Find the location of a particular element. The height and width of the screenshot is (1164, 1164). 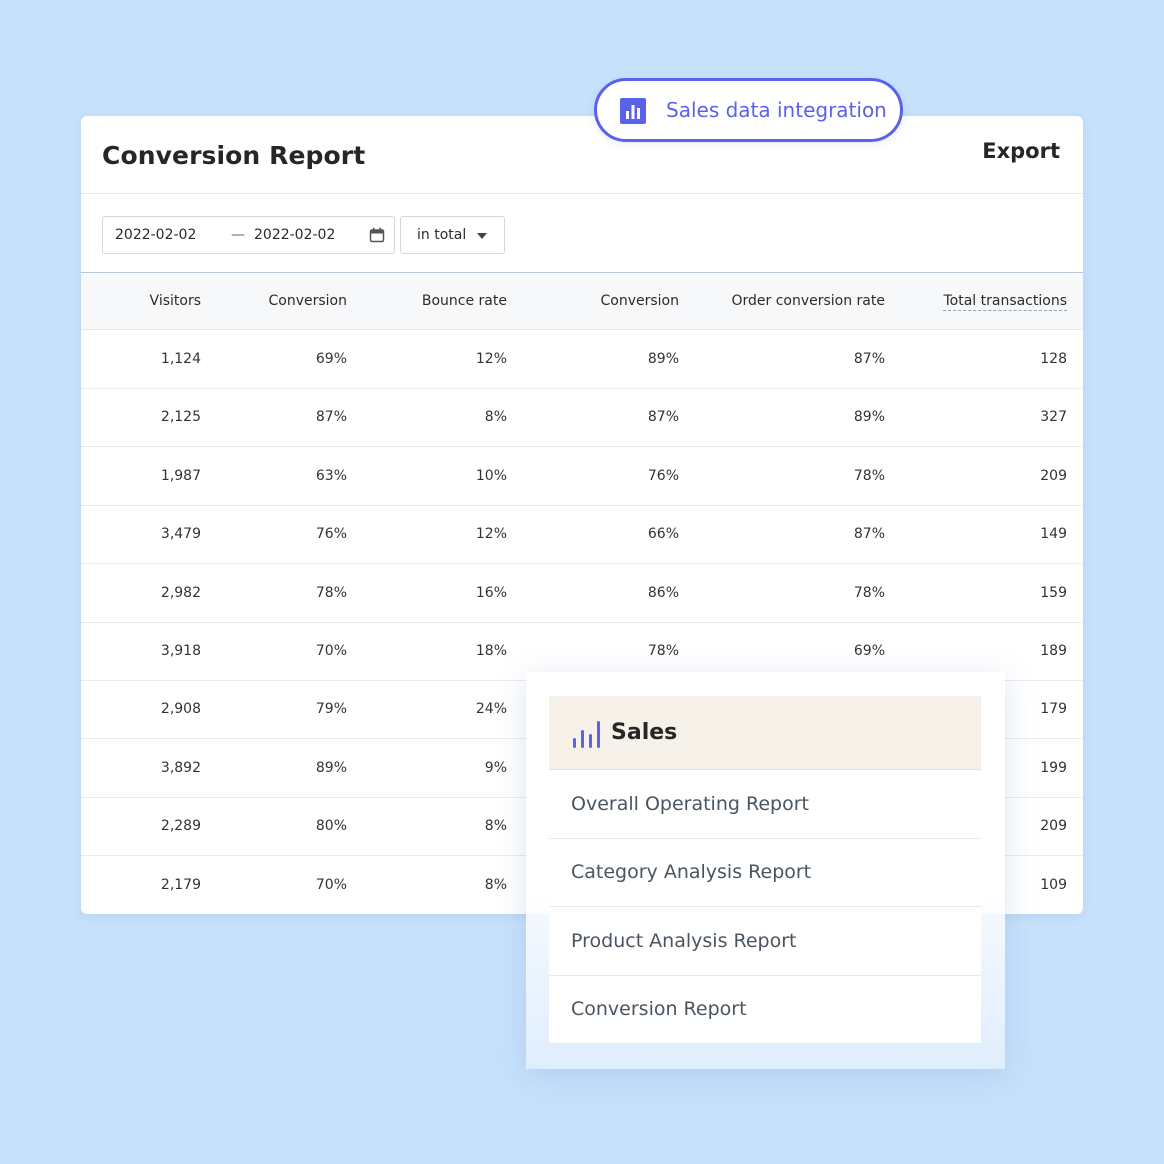

page-title: Conversion Report is located at coordinates (234, 155).